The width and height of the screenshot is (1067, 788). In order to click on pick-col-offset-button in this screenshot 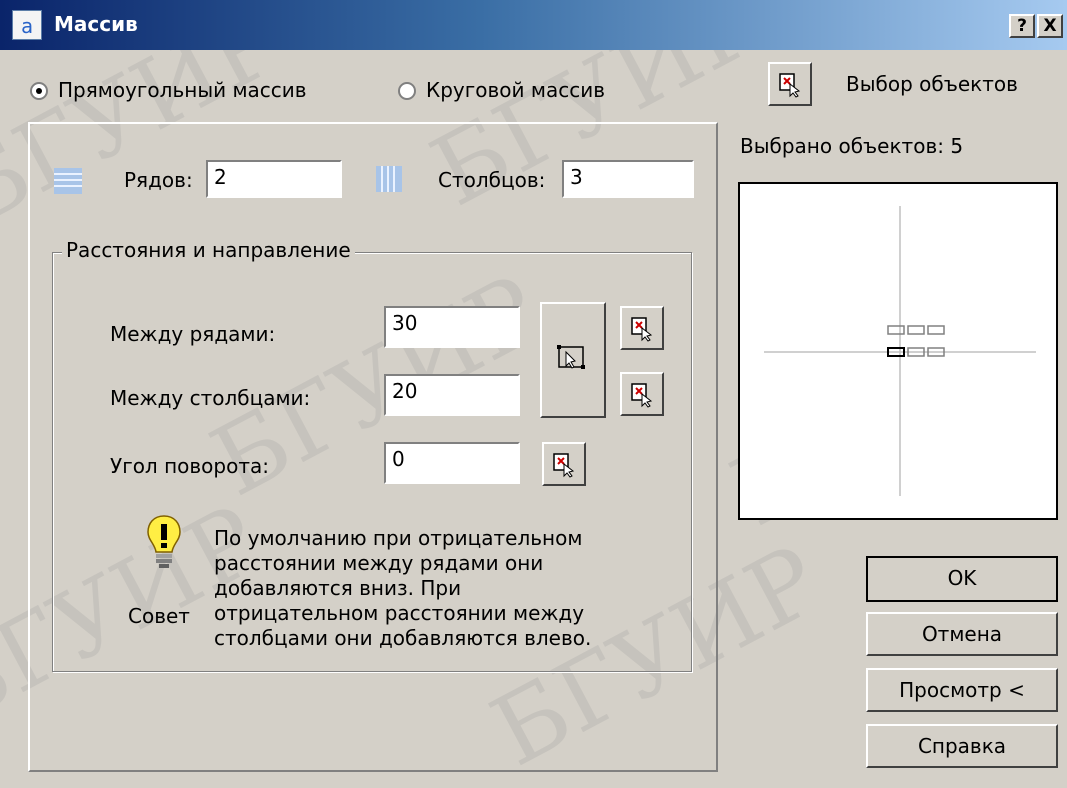, I will do `click(642, 394)`.